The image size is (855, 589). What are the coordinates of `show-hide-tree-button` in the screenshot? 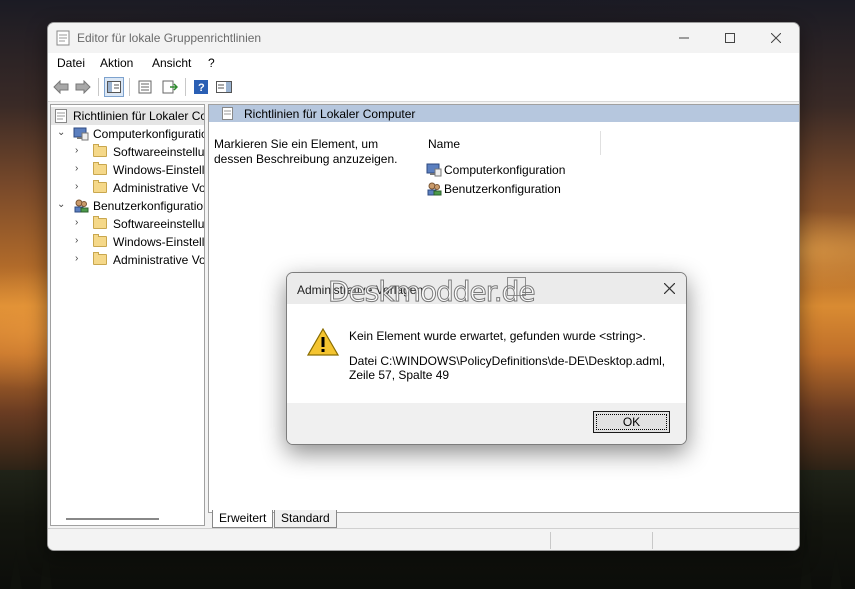 It's located at (114, 87).